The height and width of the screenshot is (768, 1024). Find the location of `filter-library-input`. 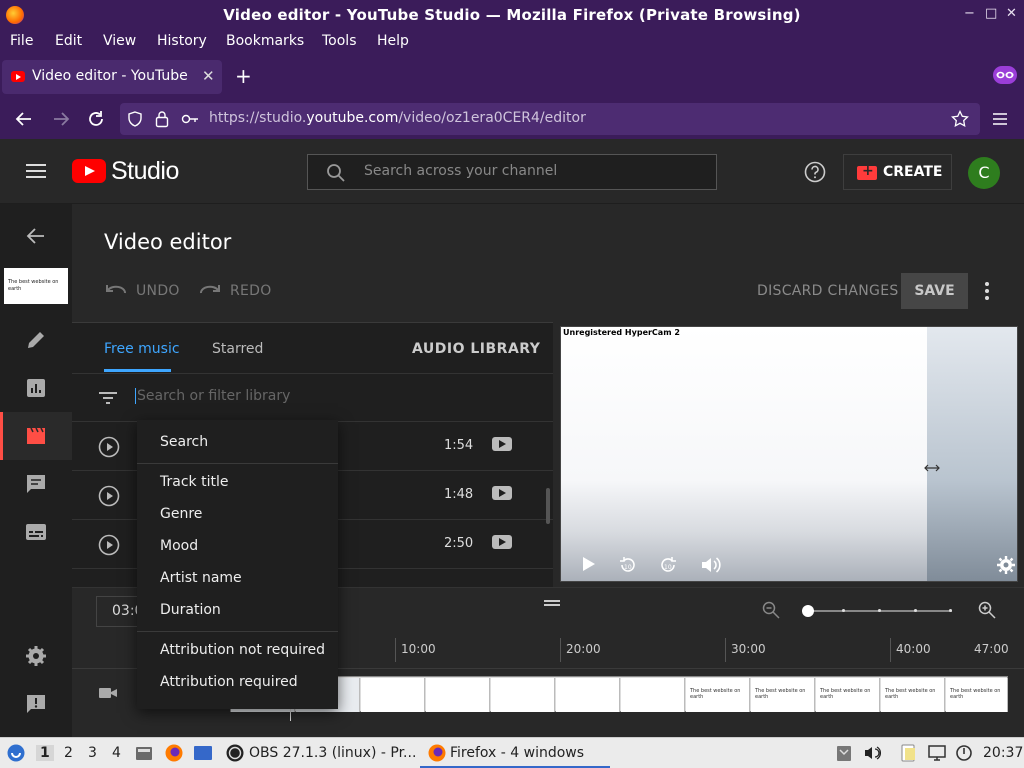

filter-library-input is located at coordinates (285, 396).